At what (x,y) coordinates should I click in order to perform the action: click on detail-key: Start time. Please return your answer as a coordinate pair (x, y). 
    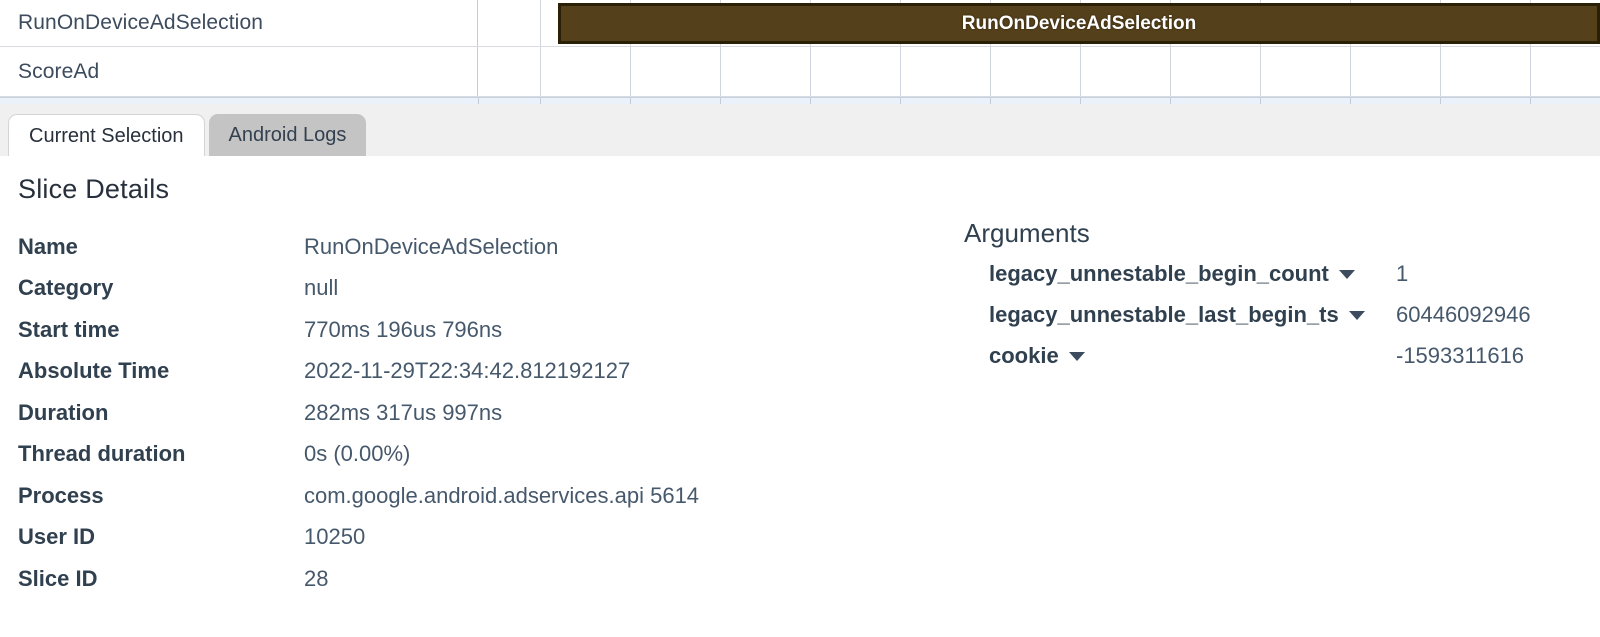
    Looking at the image, I should click on (69, 329).